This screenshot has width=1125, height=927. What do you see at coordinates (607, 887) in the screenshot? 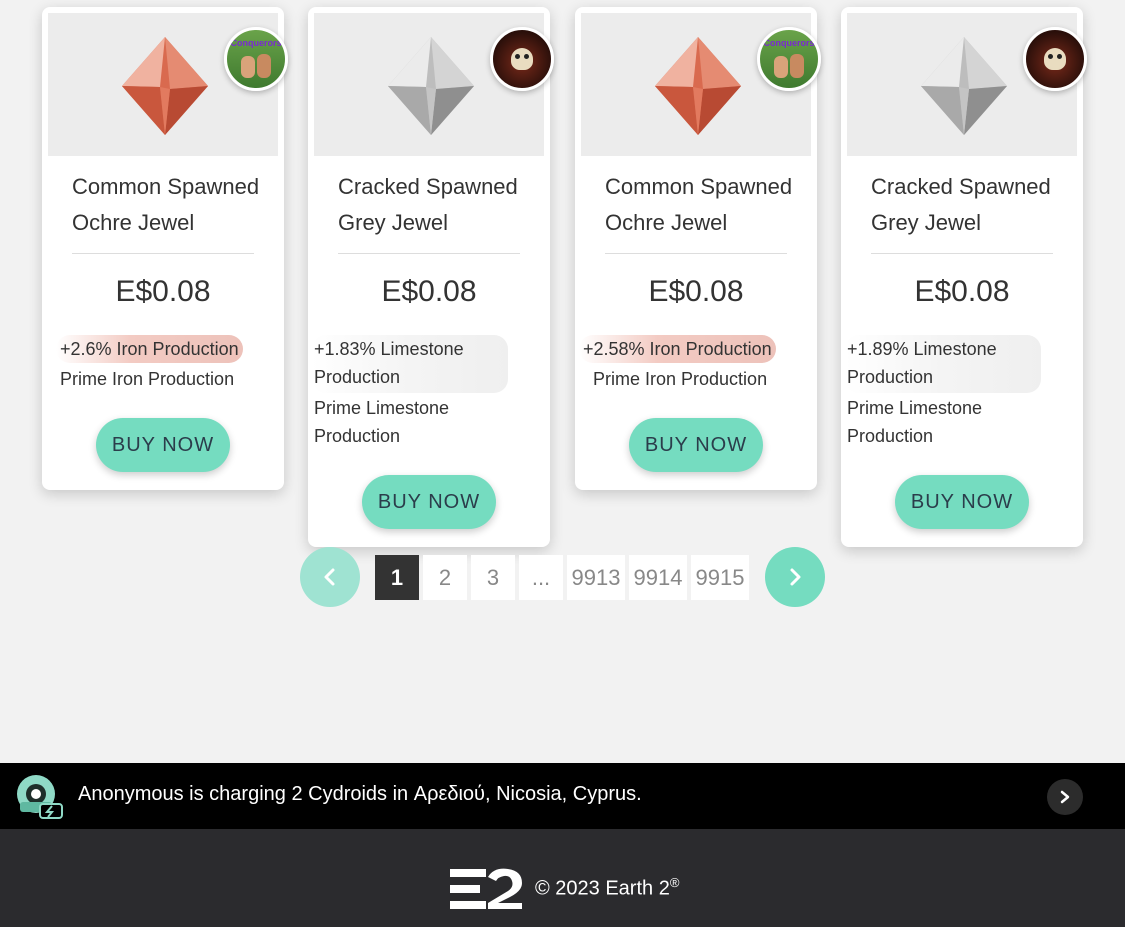
I see `copyright: © 2023 Earth 2®` at bounding box center [607, 887].